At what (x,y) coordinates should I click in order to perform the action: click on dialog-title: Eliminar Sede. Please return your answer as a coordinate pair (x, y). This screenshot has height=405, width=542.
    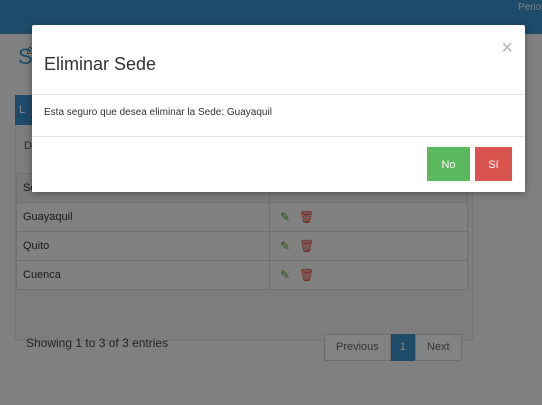
    Looking at the image, I should click on (100, 64).